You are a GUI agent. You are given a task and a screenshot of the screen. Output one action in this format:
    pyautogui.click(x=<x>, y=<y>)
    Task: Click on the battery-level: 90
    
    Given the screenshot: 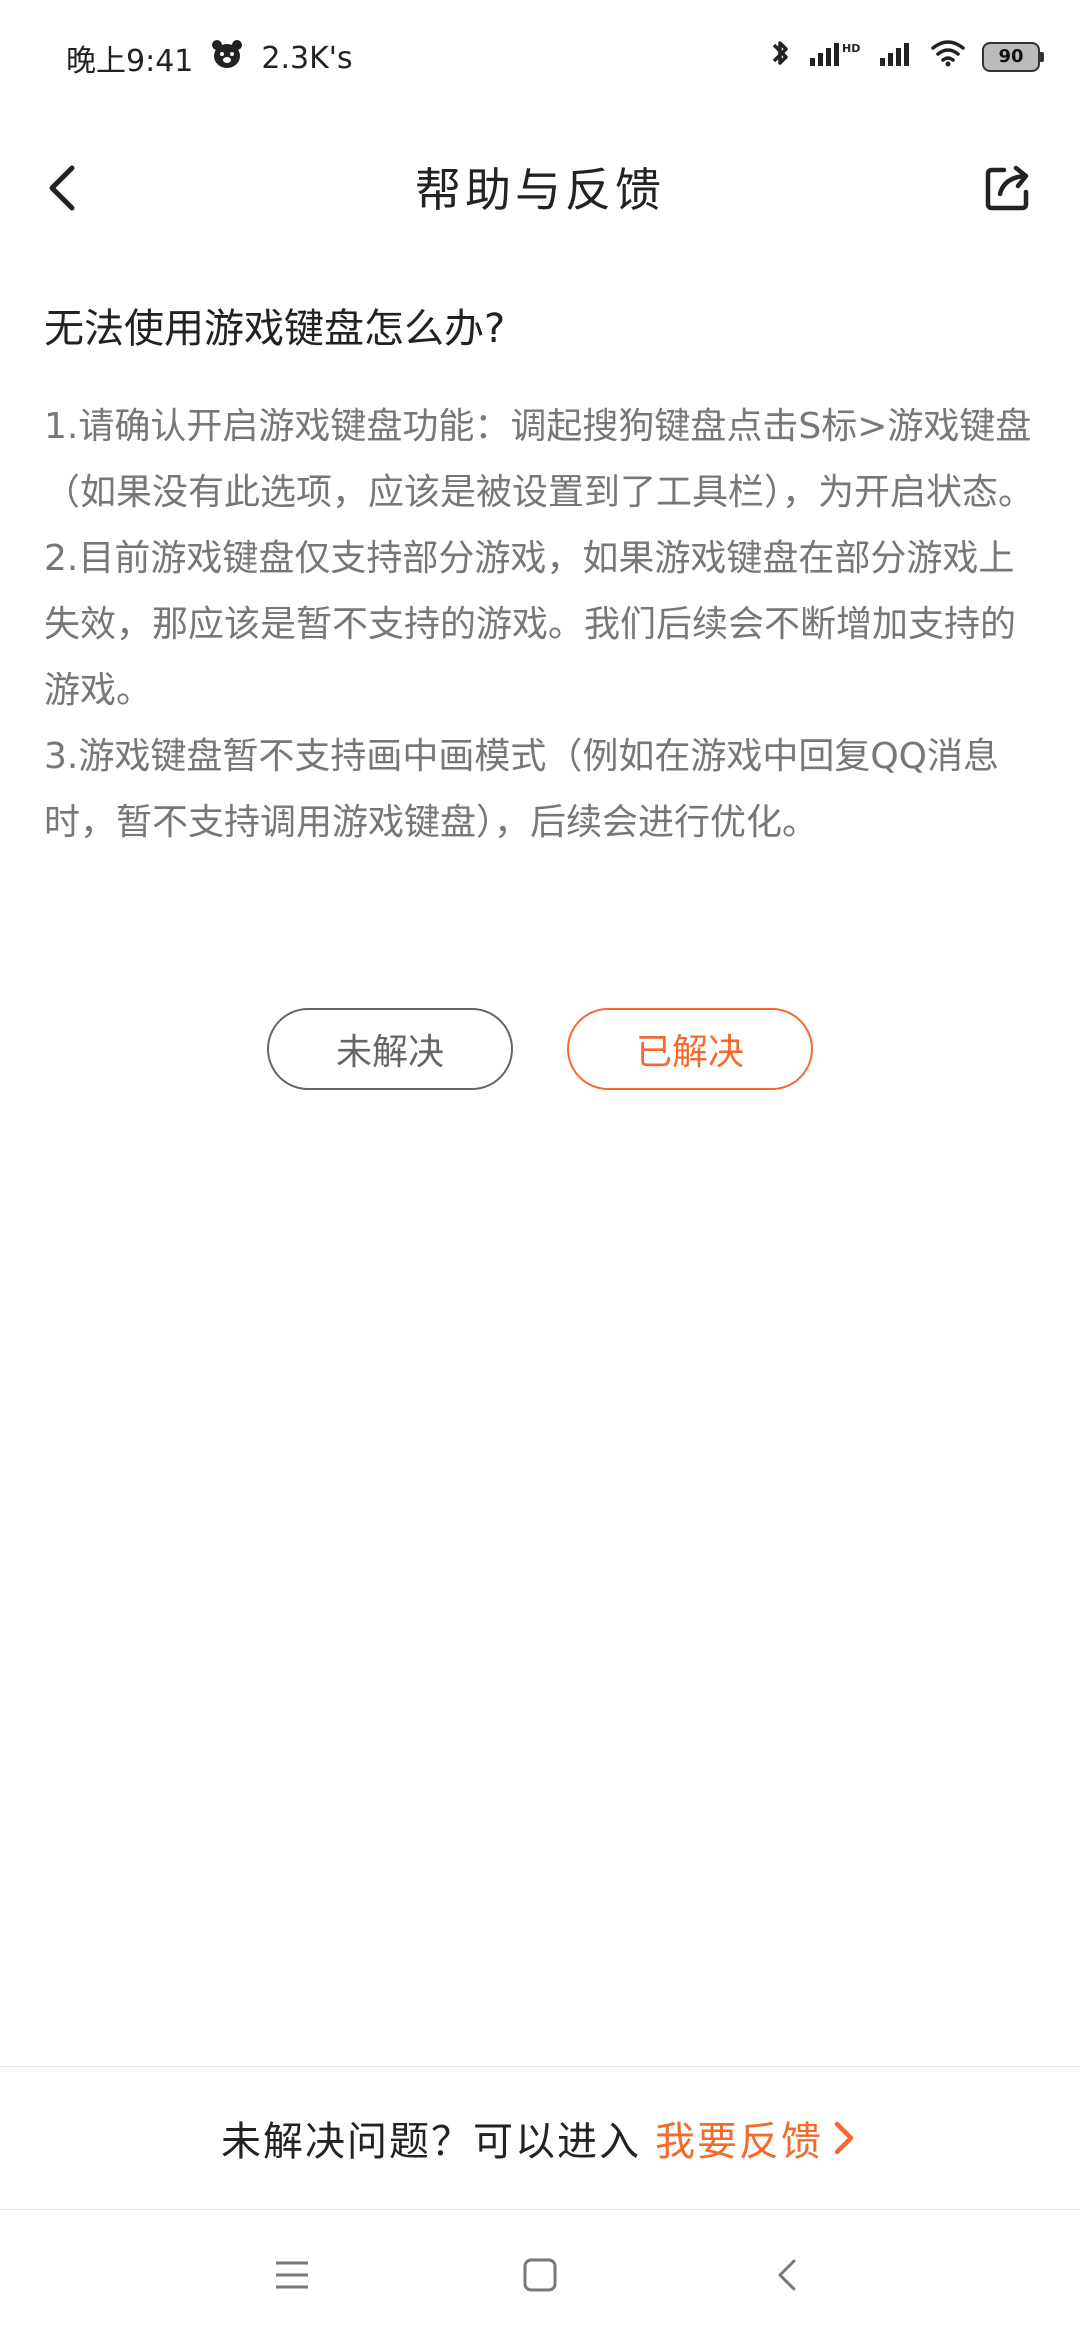 What is the action you would take?
    pyautogui.click(x=1011, y=56)
    